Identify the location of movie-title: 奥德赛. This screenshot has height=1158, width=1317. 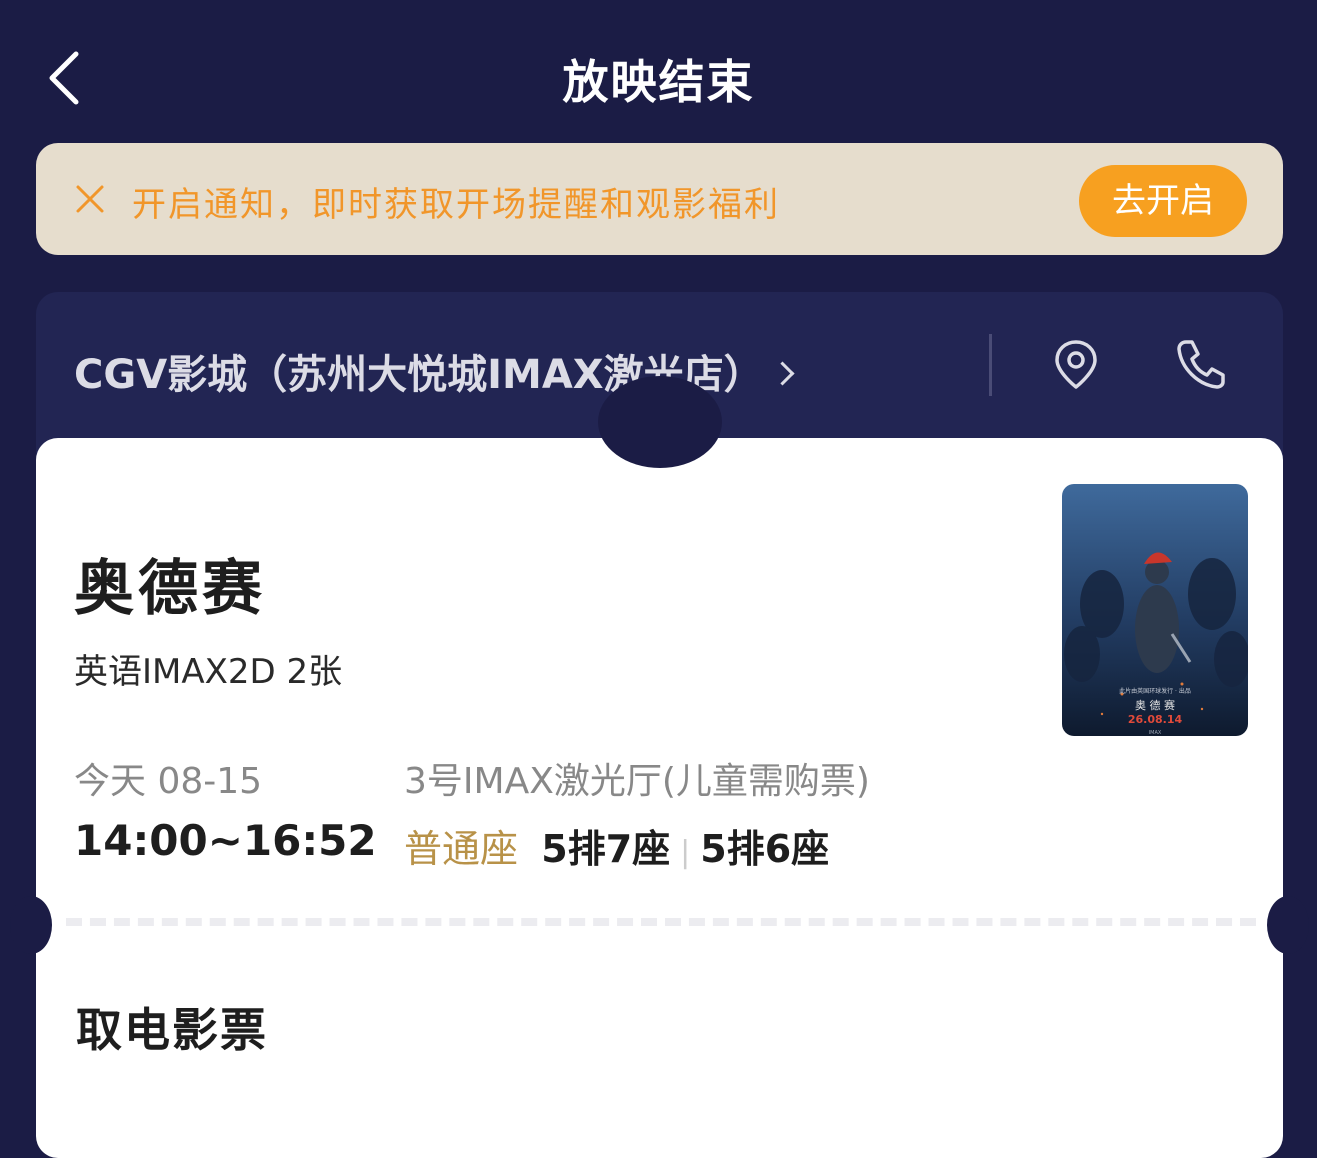
(170, 589).